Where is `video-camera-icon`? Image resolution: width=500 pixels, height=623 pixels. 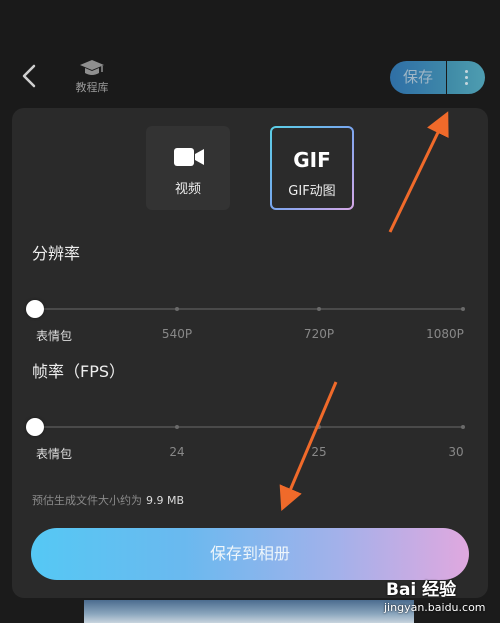
video-camera-icon is located at coordinates (189, 157).